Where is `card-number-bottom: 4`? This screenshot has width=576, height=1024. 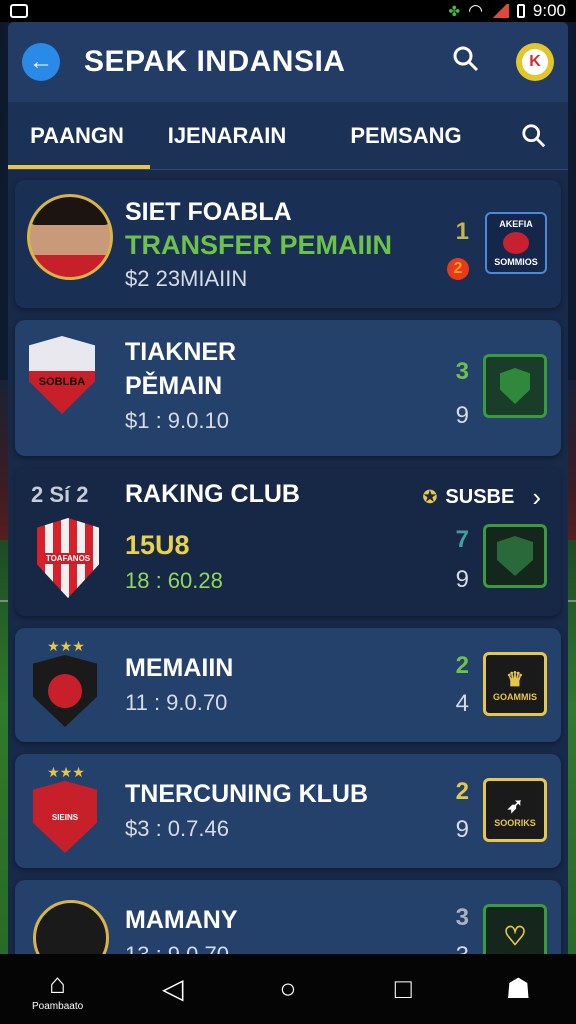
card-number-bottom: 4 is located at coordinates (462, 703).